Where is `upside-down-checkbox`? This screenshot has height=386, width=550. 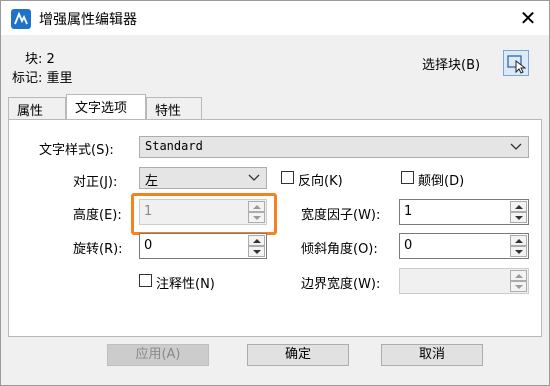 upside-down-checkbox is located at coordinates (407, 177).